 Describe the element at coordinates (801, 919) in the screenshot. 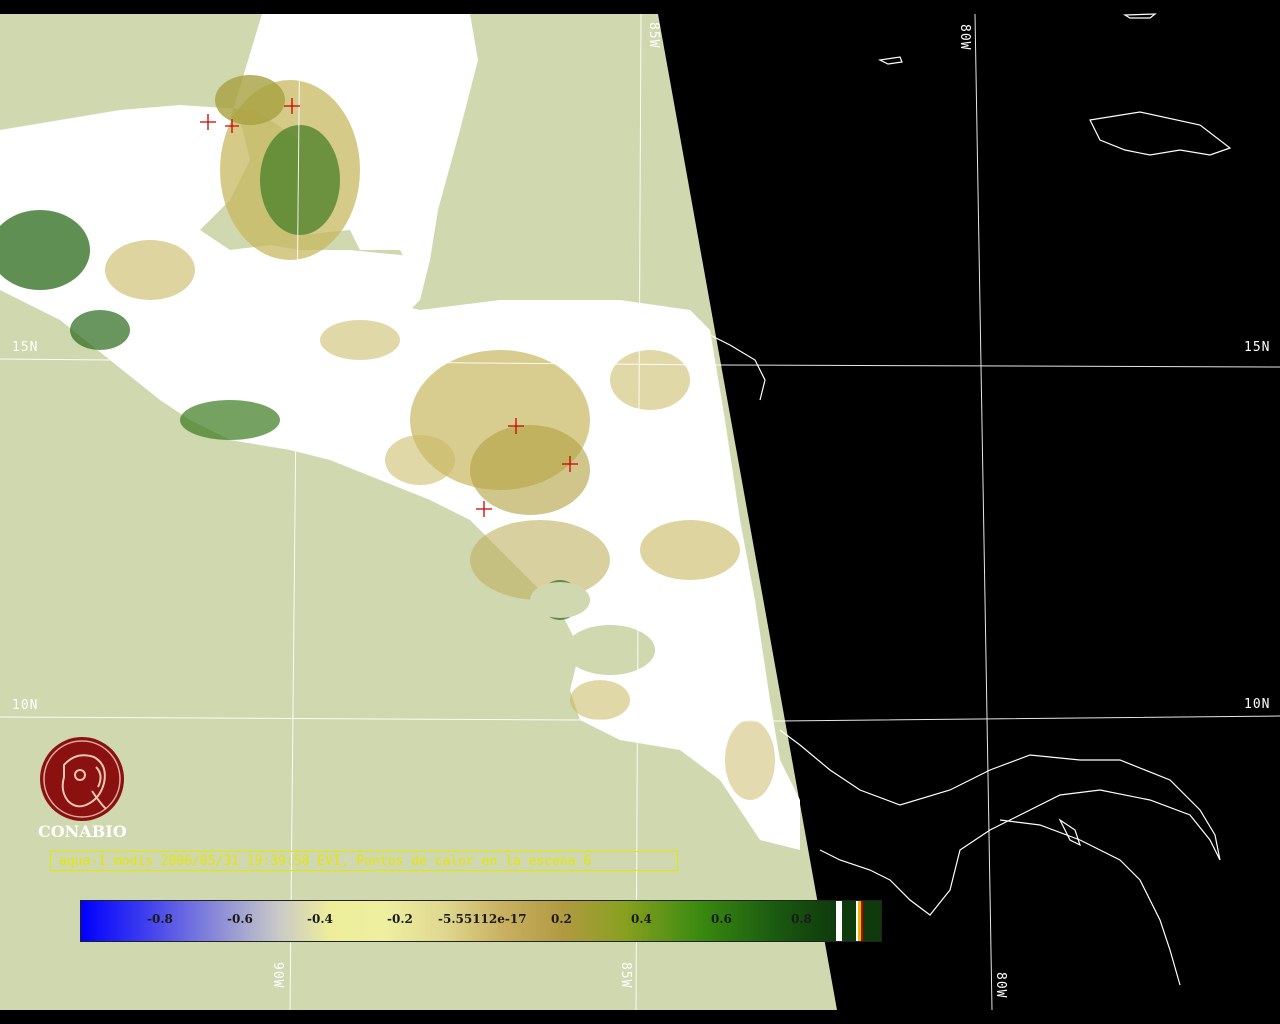

I see `colorbar-label: 0.8` at that location.